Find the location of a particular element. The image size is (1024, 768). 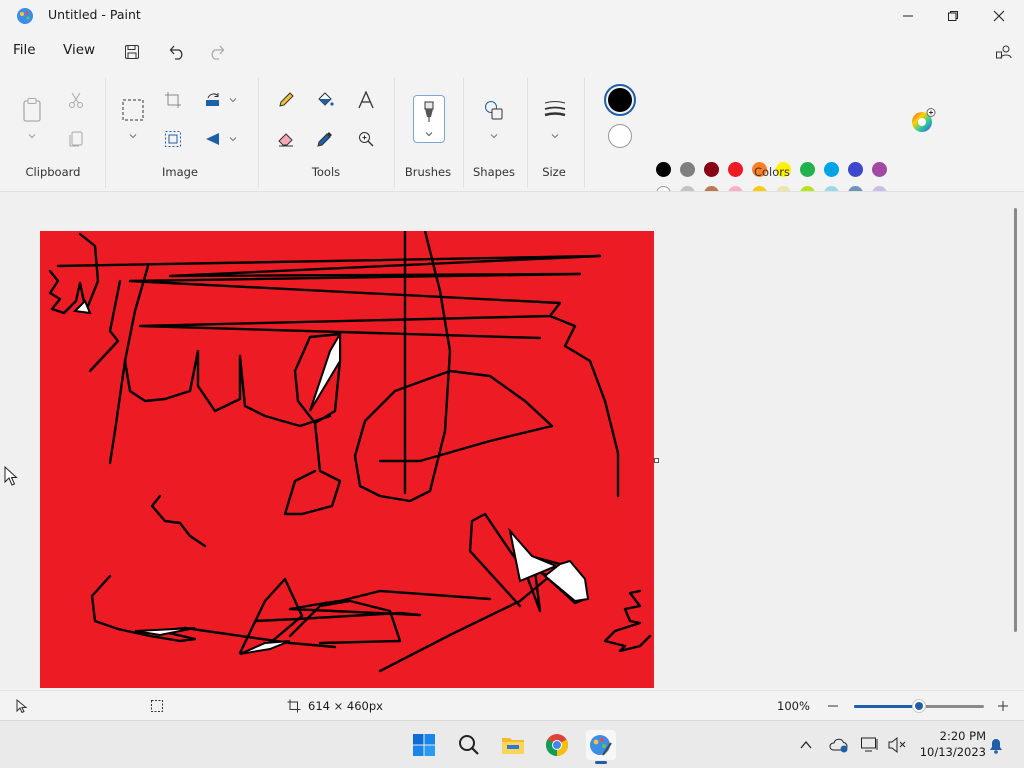

volume-tray-button is located at coordinates (897, 745).